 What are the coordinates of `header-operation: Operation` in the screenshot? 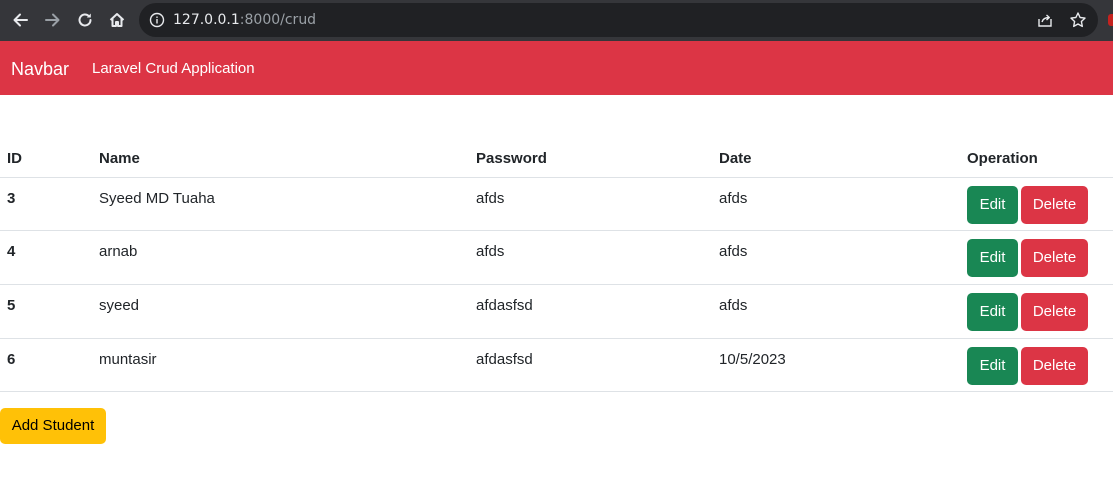 It's located at (1002, 158).